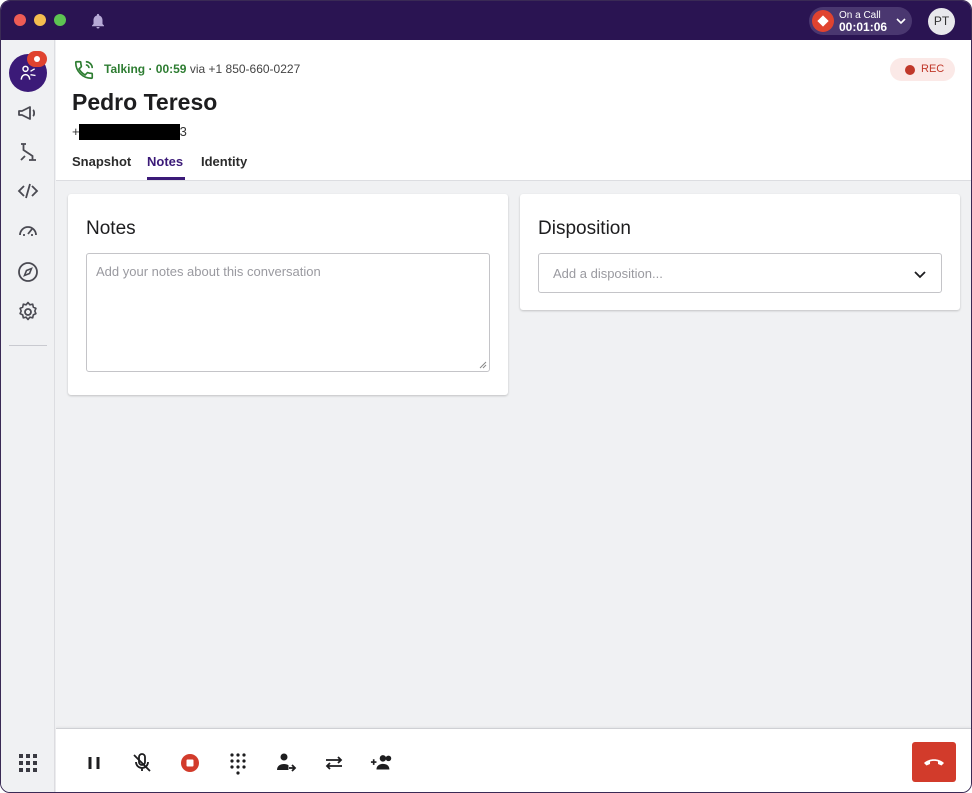 This screenshot has height=793, width=972. I want to click on close-window-button, so click(20, 20).